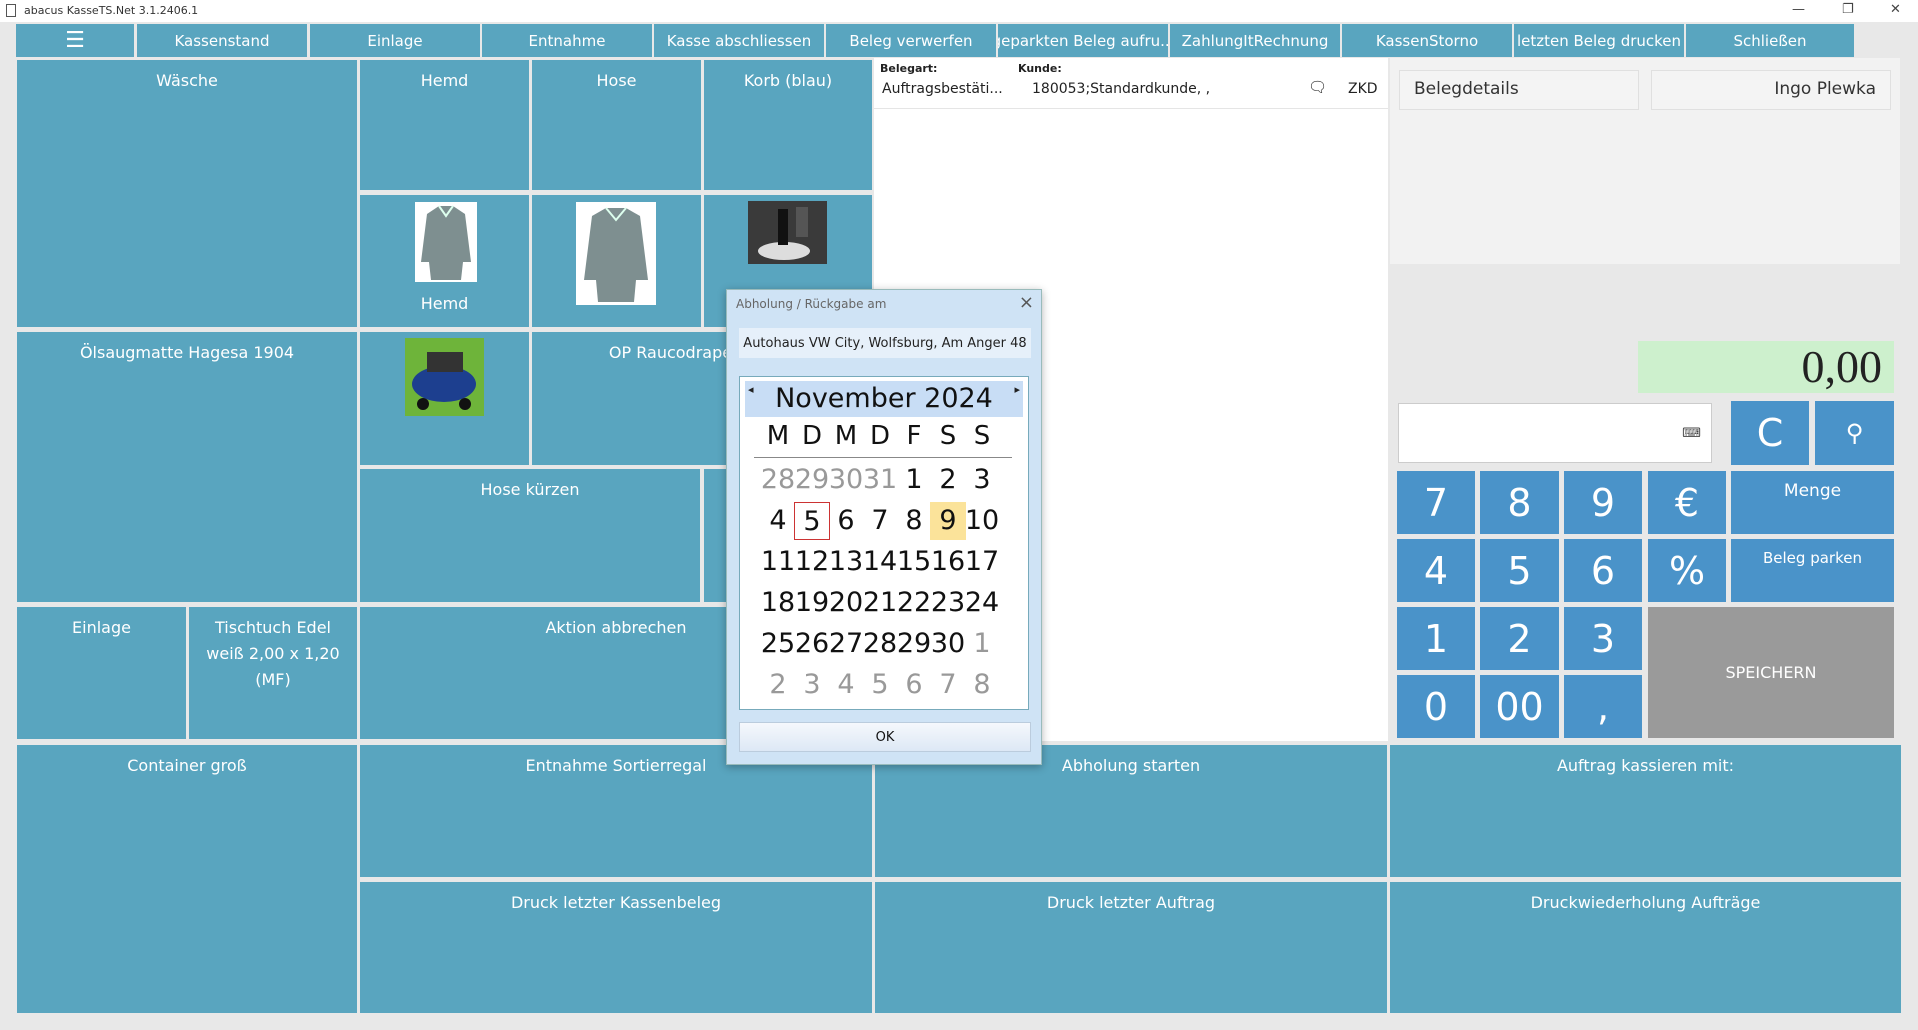 The image size is (1918, 1030). Describe the element at coordinates (187, 467) in the screenshot. I see `tile-oelsaugmatte: Ölsaugmatte Hagesa 1904` at that location.